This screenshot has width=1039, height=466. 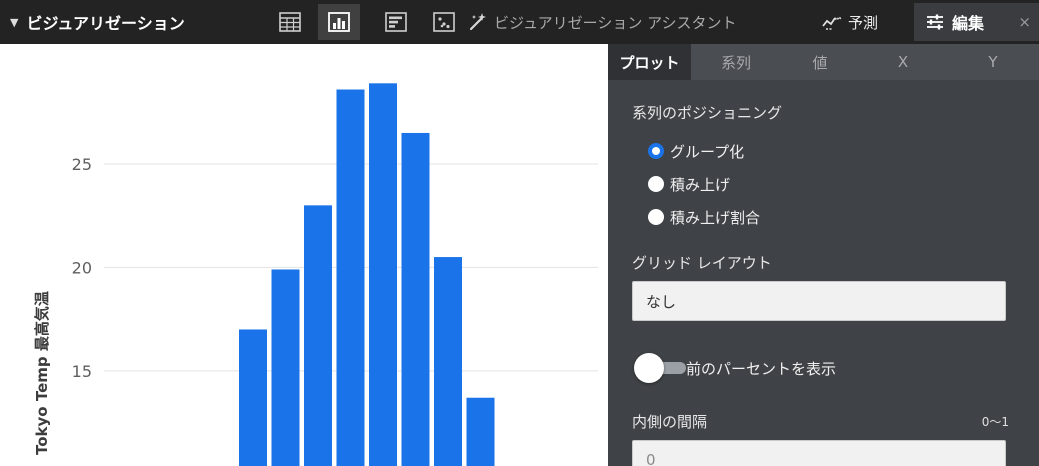 What do you see at coordinates (82, 164) in the screenshot?
I see `y-tick-label: 25` at bounding box center [82, 164].